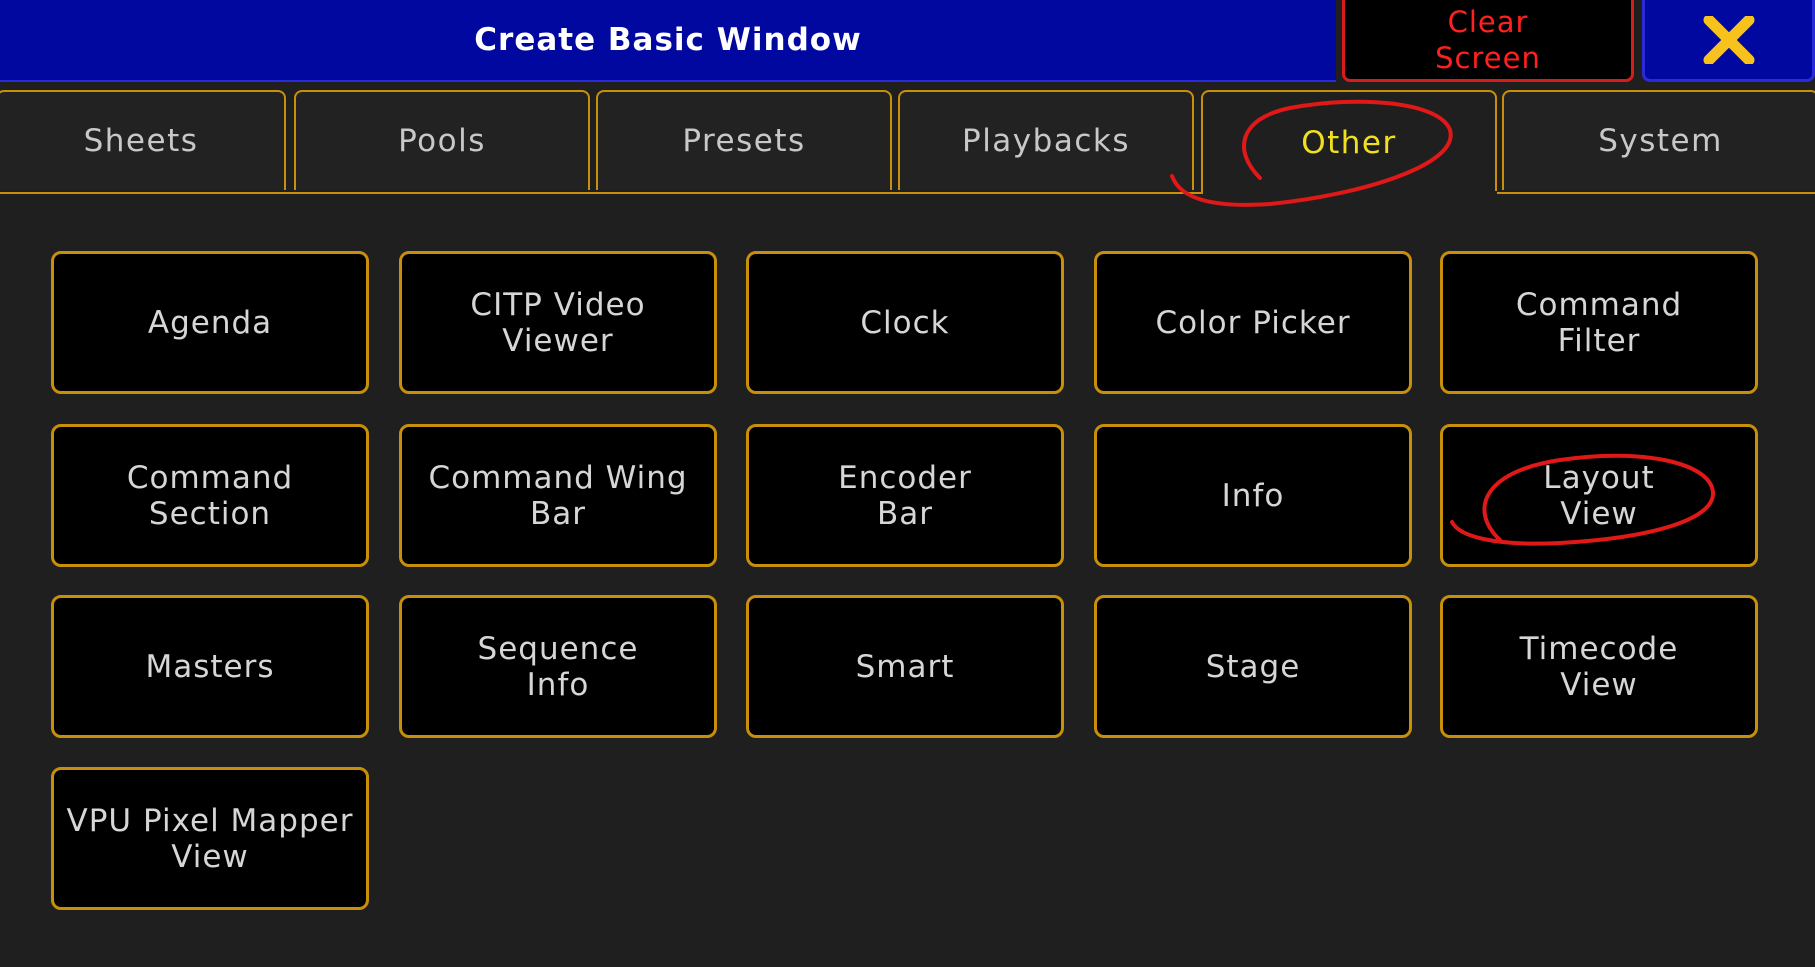 The height and width of the screenshot is (967, 1815). I want to click on encoder-bar-button: Encoder Bar, so click(905, 495).